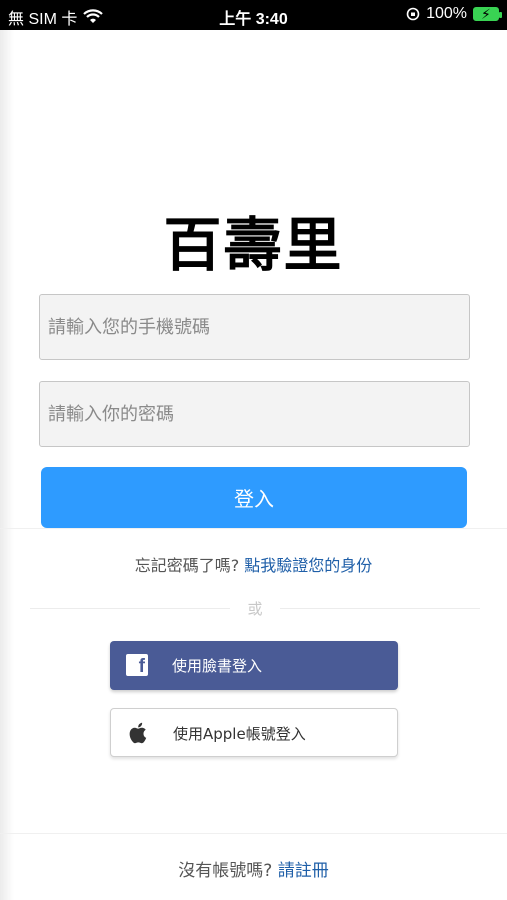  What do you see at coordinates (7, 465) in the screenshot?
I see `left-edge-shadow` at bounding box center [7, 465].